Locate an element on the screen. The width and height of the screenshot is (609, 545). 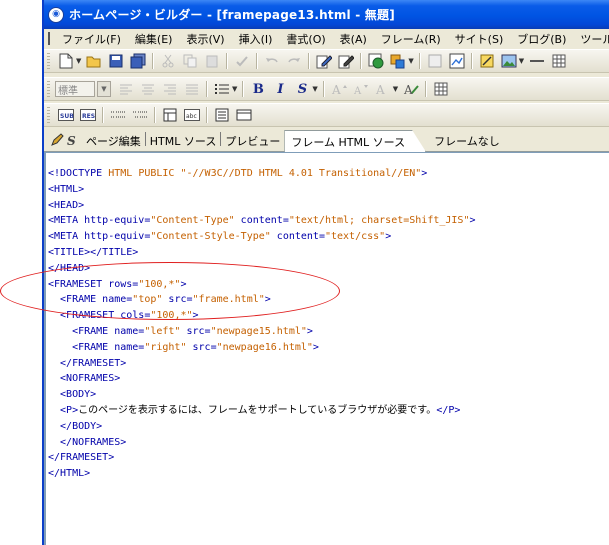
paste-icon is located at coordinates (212, 61).